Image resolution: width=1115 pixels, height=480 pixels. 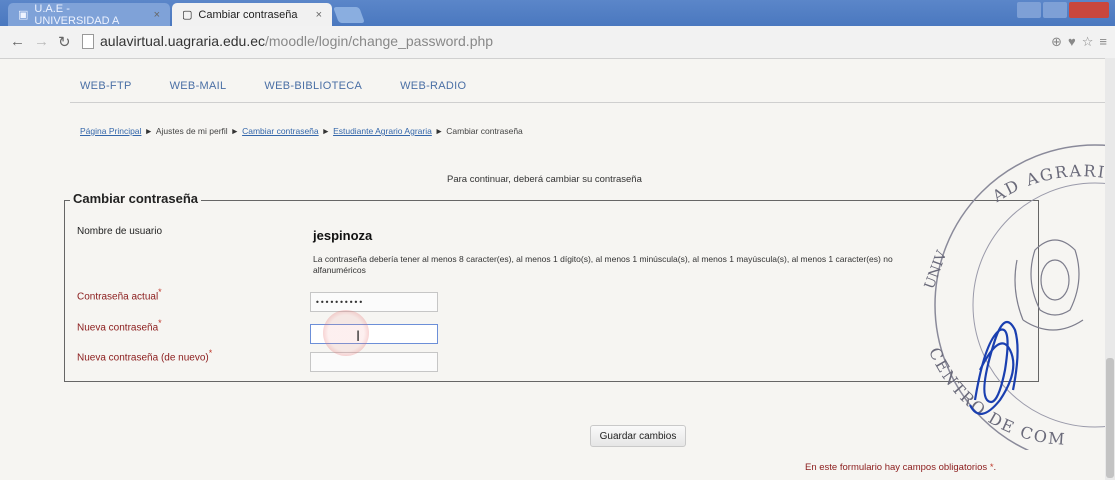 What do you see at coordinates (382, 131) in the screenshot?
I see `breadcrumb-user: Estudiante Agrario Agraria` at bounding box center [382, 131].